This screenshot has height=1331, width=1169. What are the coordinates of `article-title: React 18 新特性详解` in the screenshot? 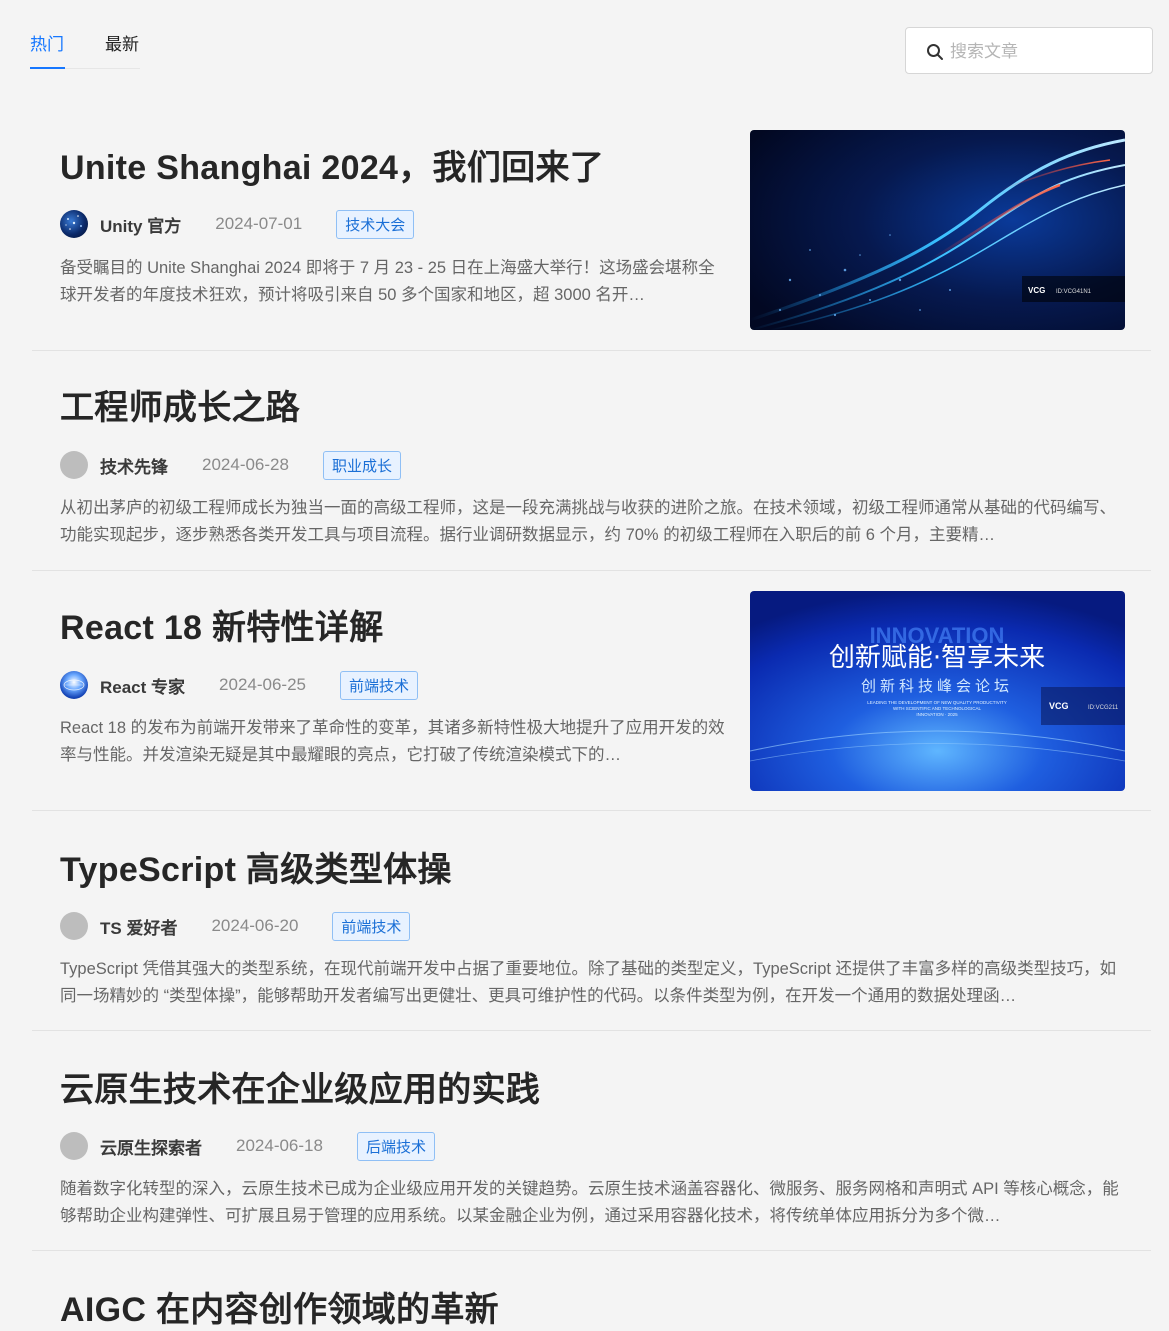 It's located at (222, 624).